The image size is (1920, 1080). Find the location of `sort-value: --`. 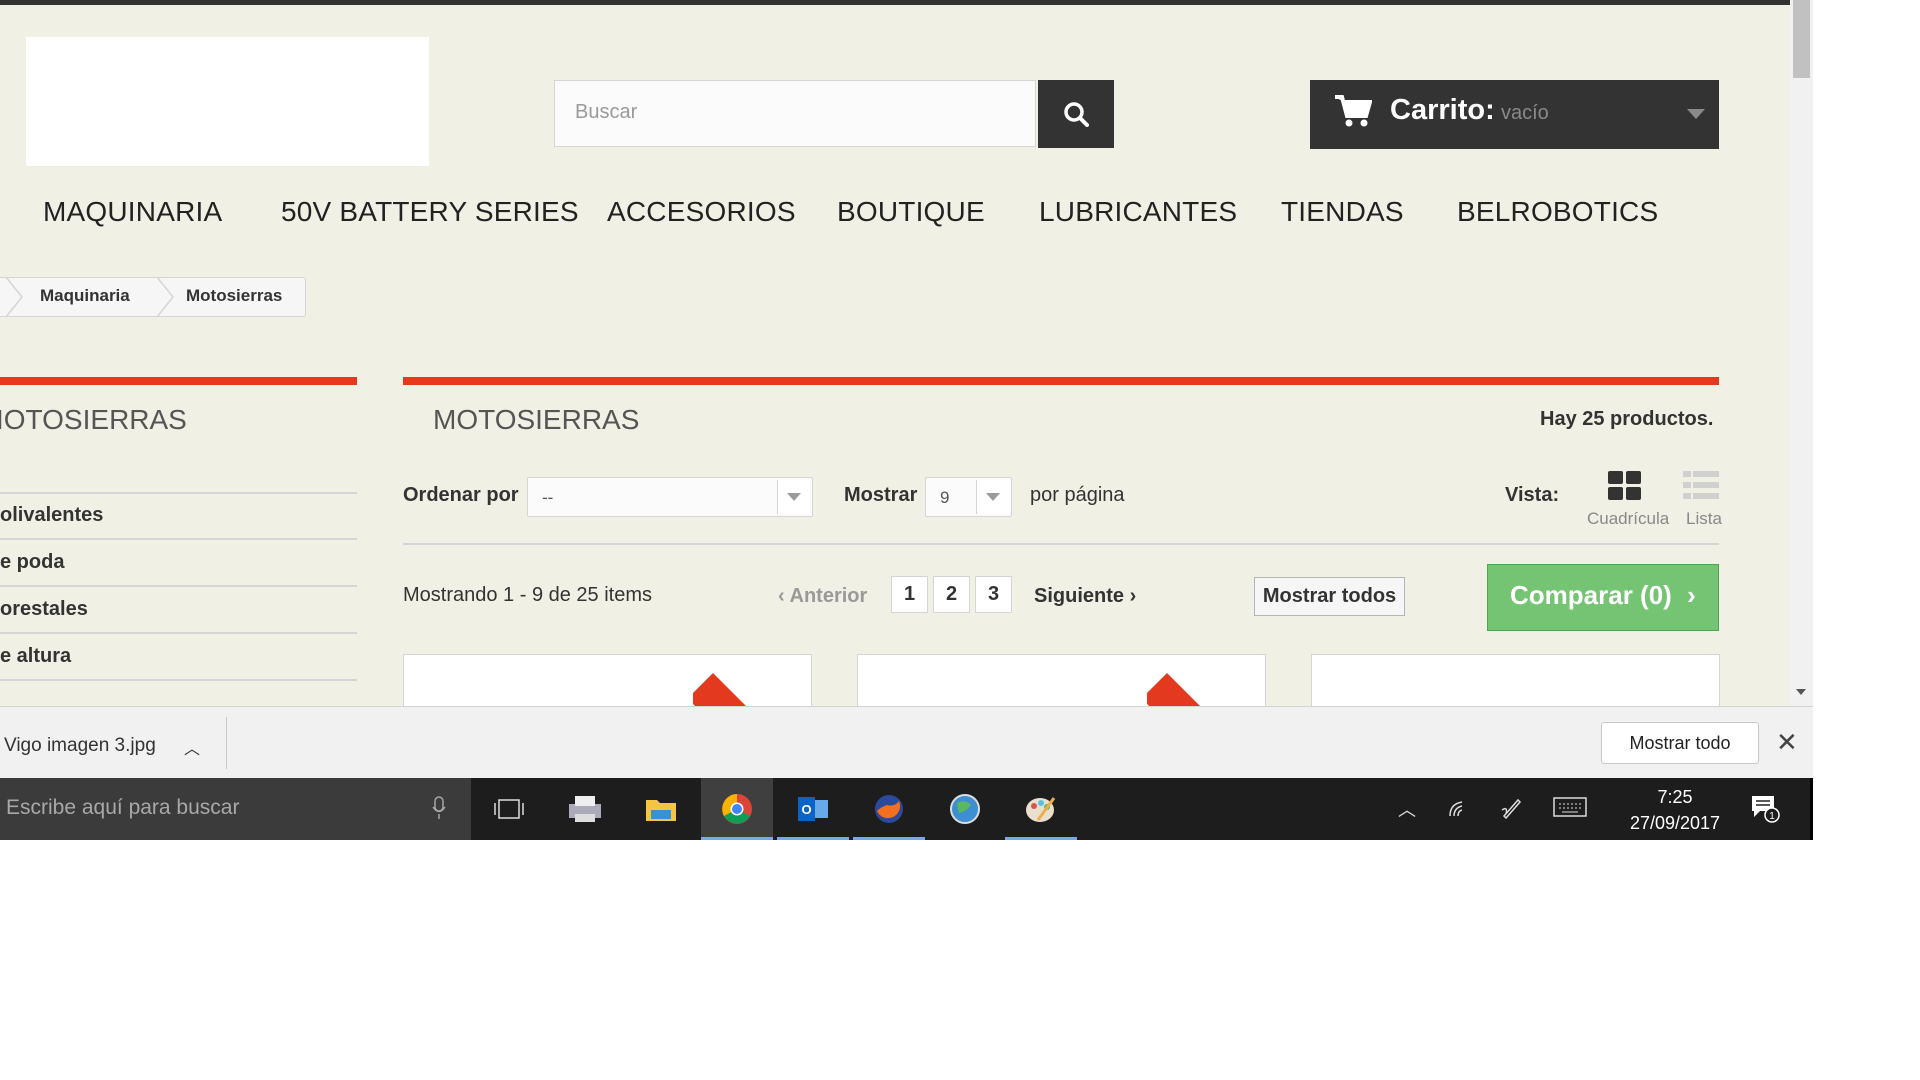

sort-value: -- is located at coordinates (548, 497).